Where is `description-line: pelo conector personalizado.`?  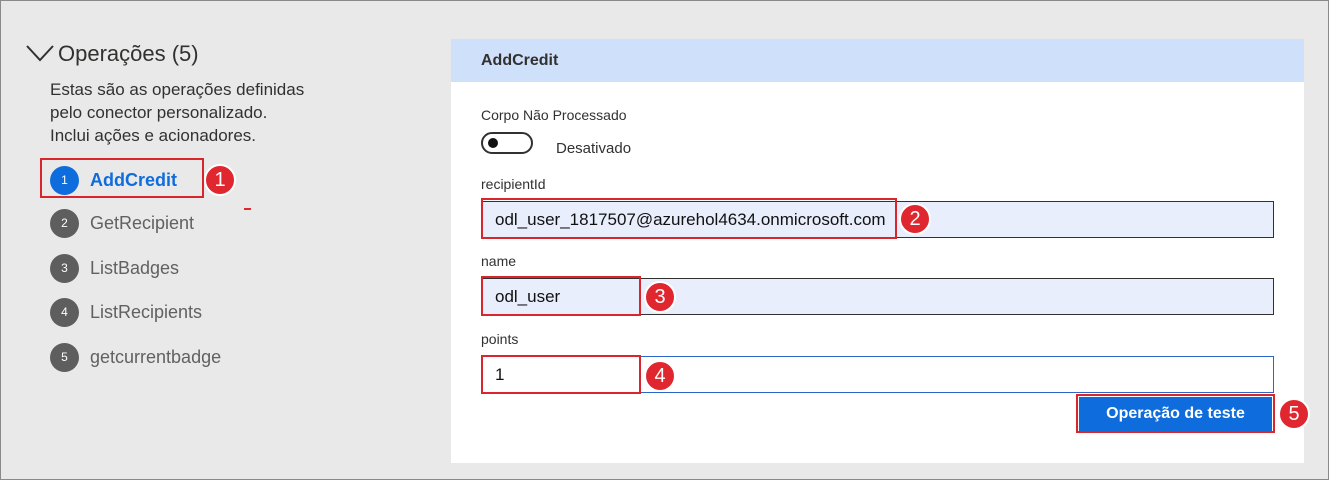
description-line: pelo conector personalizado. is located at coordinates (159, 112).